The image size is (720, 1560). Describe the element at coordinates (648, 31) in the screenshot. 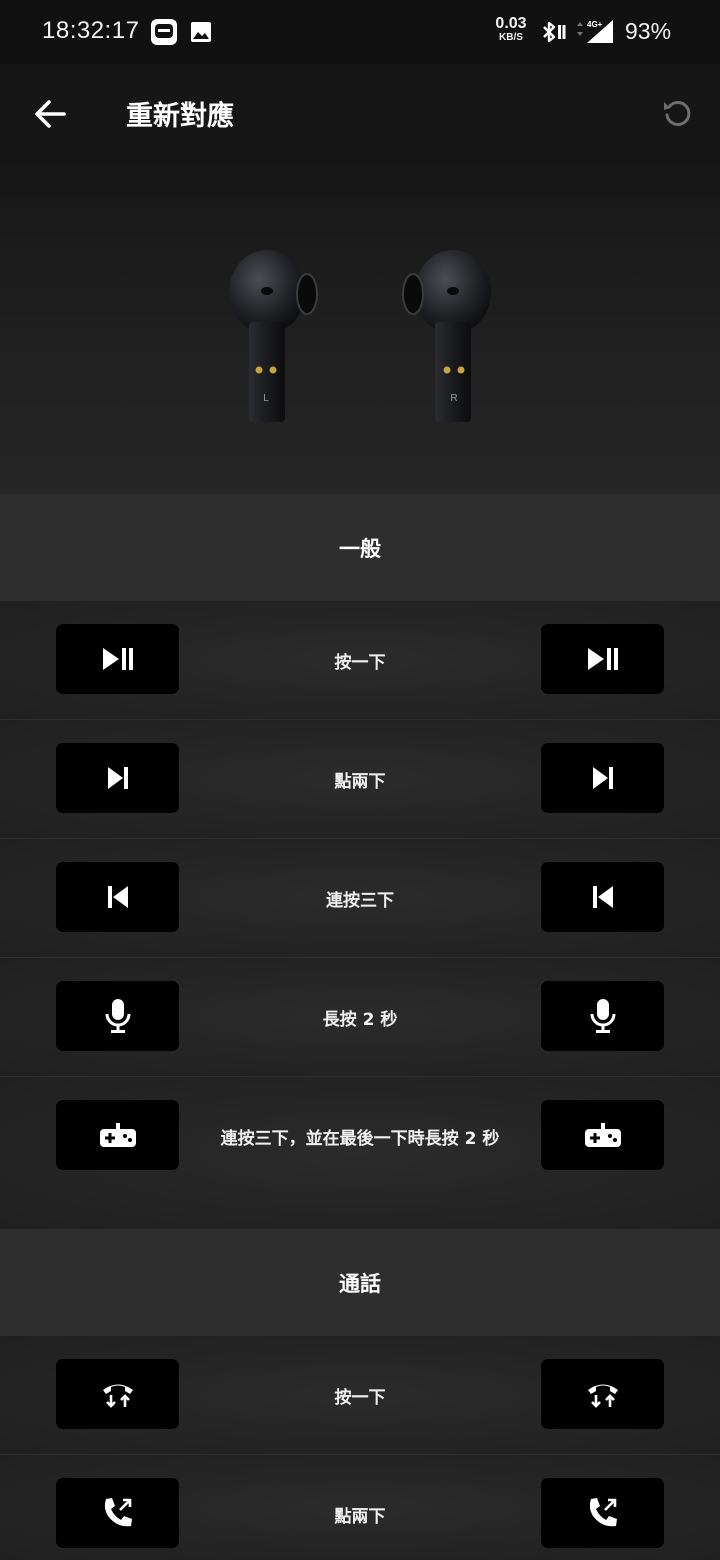

I see `battery-level: 93%` at that location.